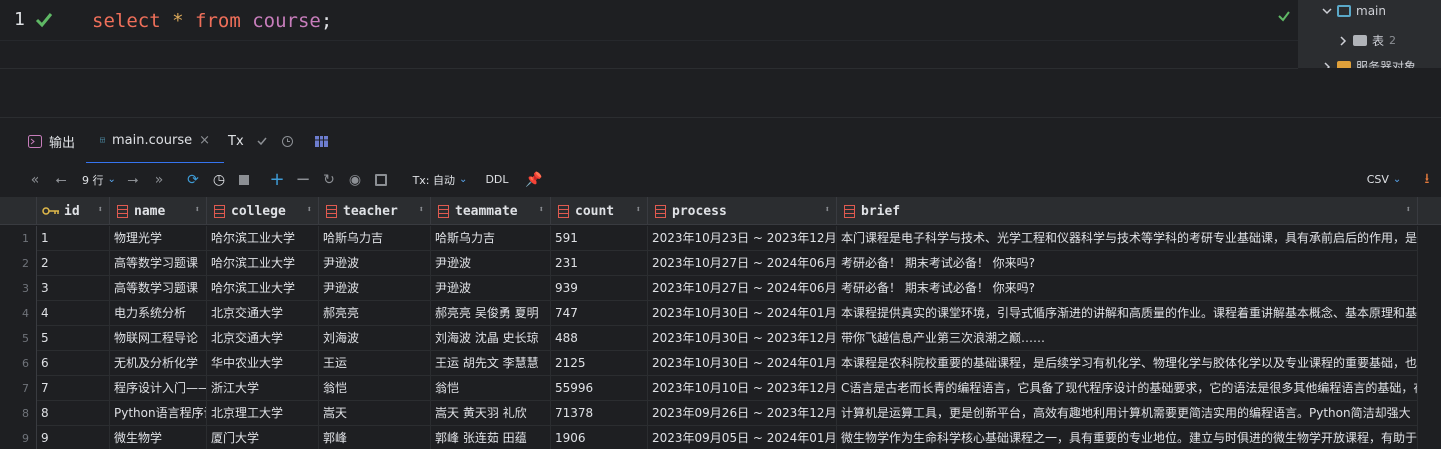 This screenshot has height=449, width=1441. I want to click on cell-teacher: 王运, so click(375, 363).